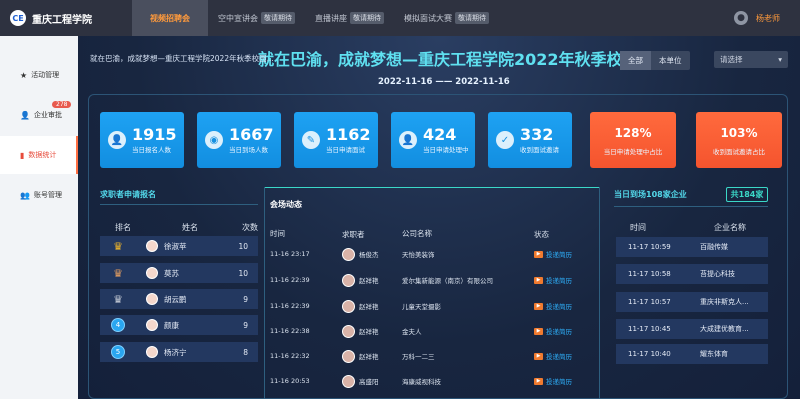 This screenshot has width=800, height=399. Describe the element at coordinates (635, 60) in the screenshot. I see `filter-all-button: 全部` at that location.